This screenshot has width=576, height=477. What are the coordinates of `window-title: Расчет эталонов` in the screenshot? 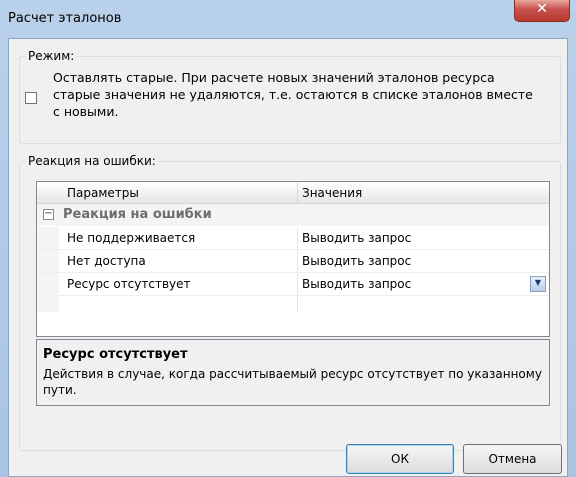 It's located at (65, 18).